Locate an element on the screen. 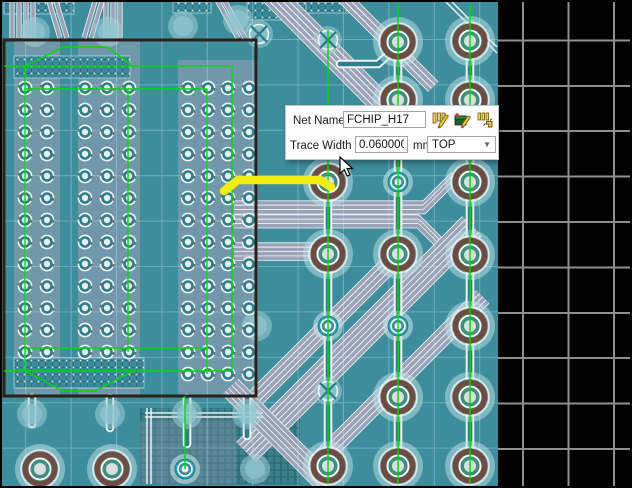 This screenshot has width=632, height=488. chevron-down-icon: ▼ is located at coordinates (487, 144).